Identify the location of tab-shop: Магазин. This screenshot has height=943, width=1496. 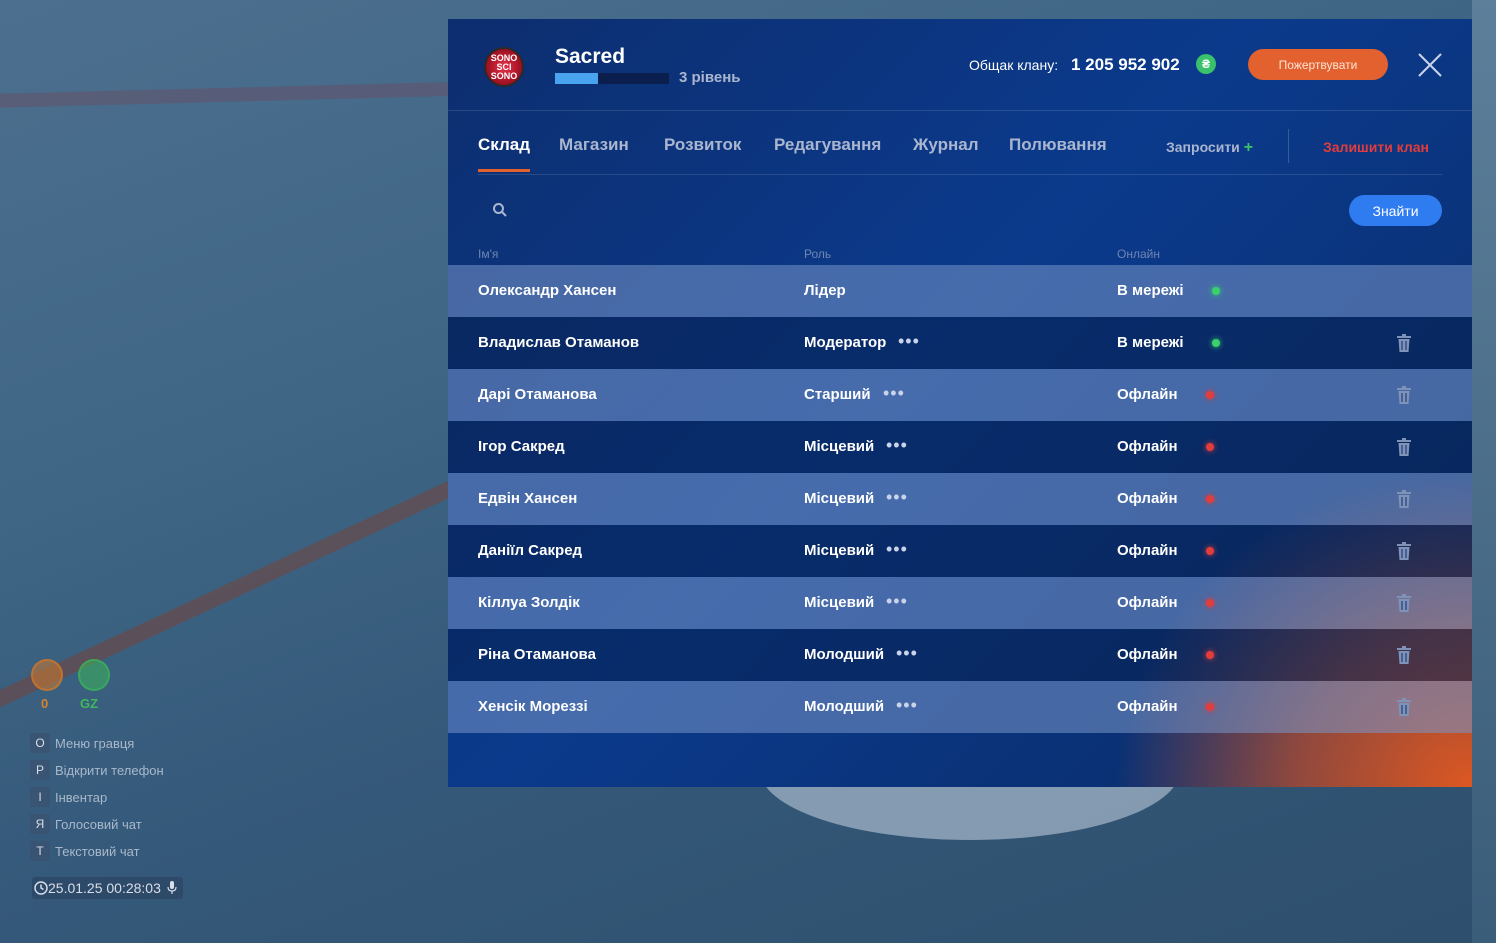
(594, 153).